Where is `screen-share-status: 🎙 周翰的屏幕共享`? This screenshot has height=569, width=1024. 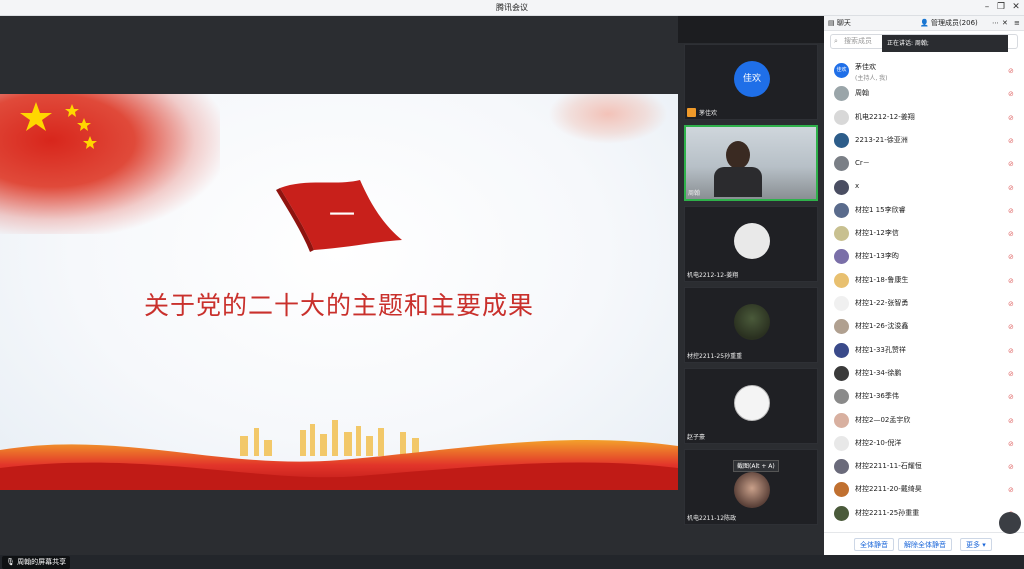
screen-share-status: 🎙 周翰的屏幕共享 is located at coordinates (36, 562).